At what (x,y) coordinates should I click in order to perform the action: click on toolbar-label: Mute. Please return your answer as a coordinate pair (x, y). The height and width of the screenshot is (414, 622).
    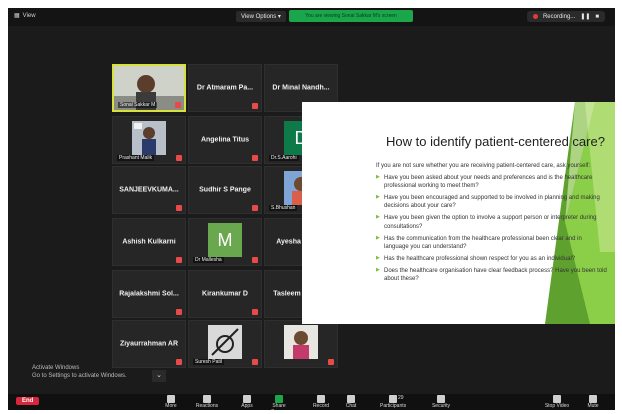
    Looking at the image, I should click on (593, 406).